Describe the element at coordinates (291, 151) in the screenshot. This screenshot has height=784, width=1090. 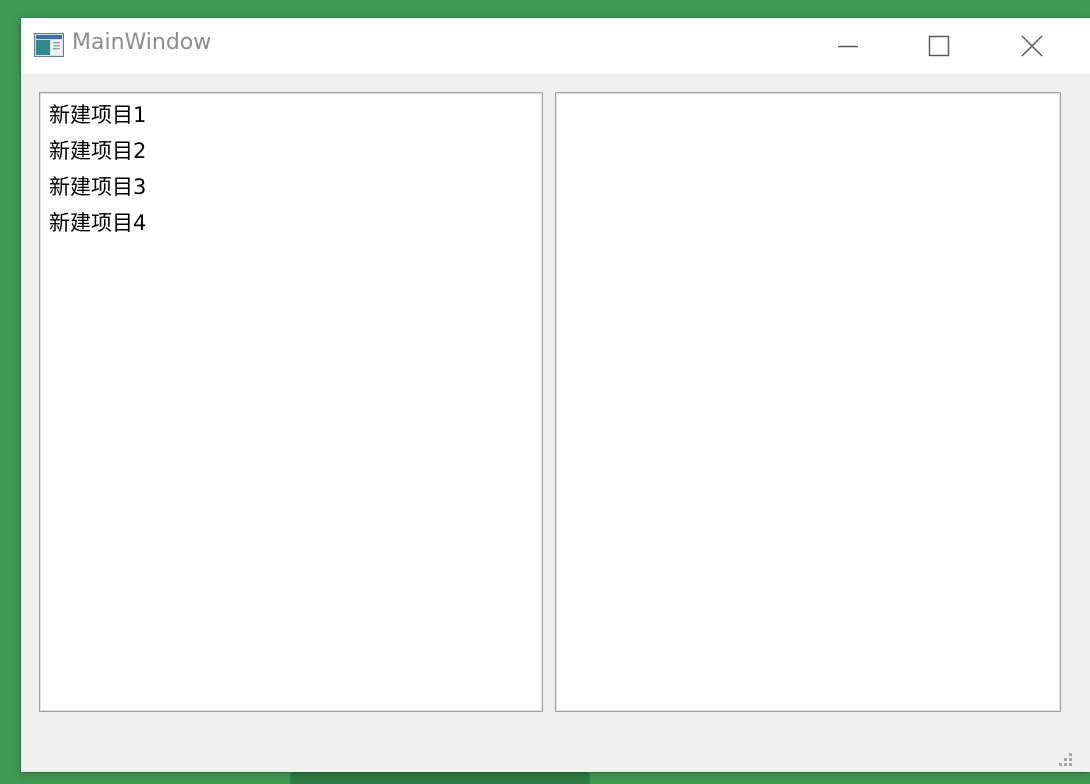
I see `list-item: 新建项目2` at that location.